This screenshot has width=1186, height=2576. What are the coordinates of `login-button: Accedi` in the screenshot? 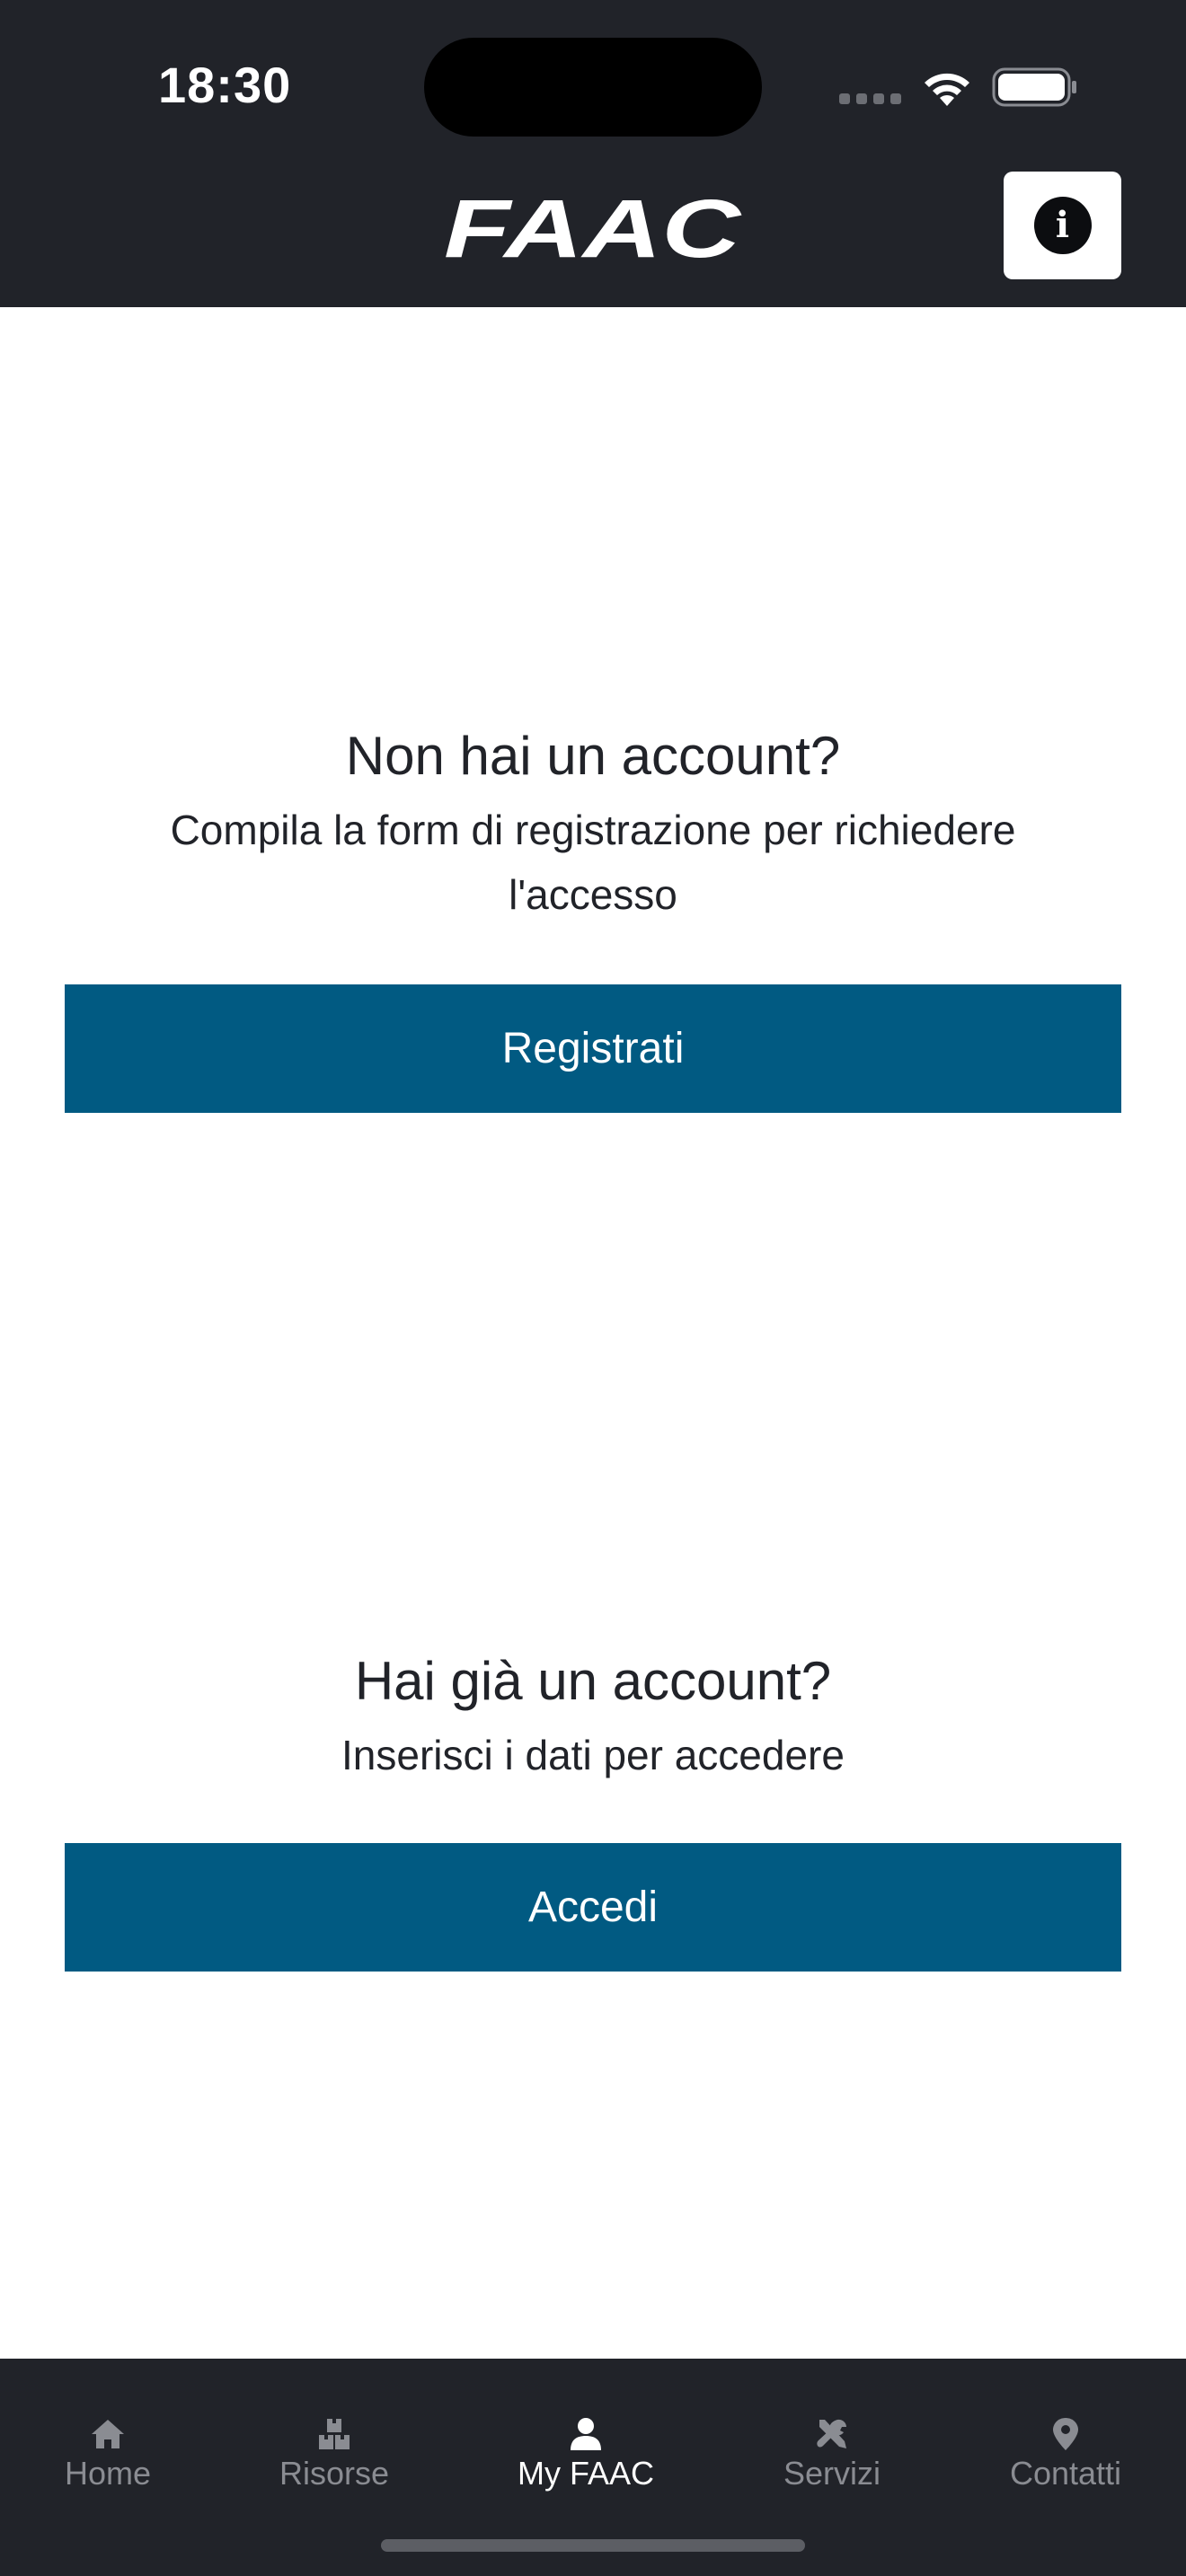 It's located at (593, 1907).